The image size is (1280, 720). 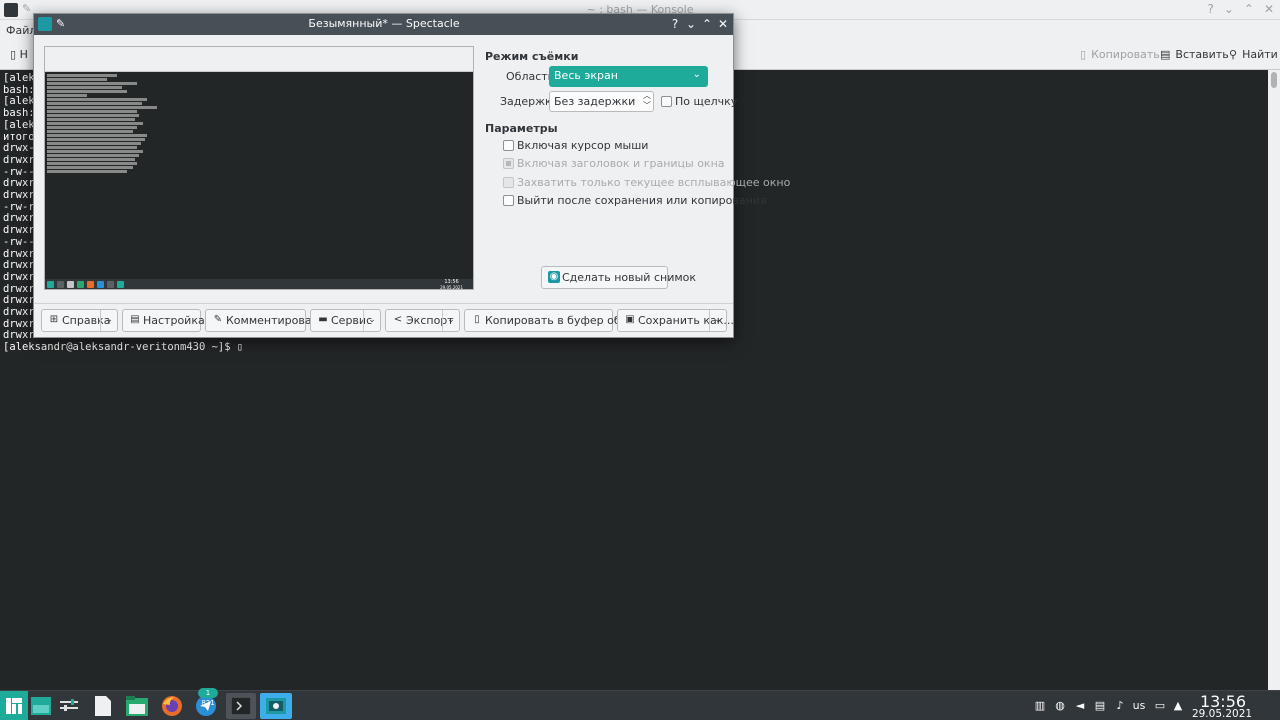 What do you see at coordinates (23, 54) in the screenshot?
I see `new-tab-label: Н` at bounding box center [23, 54].